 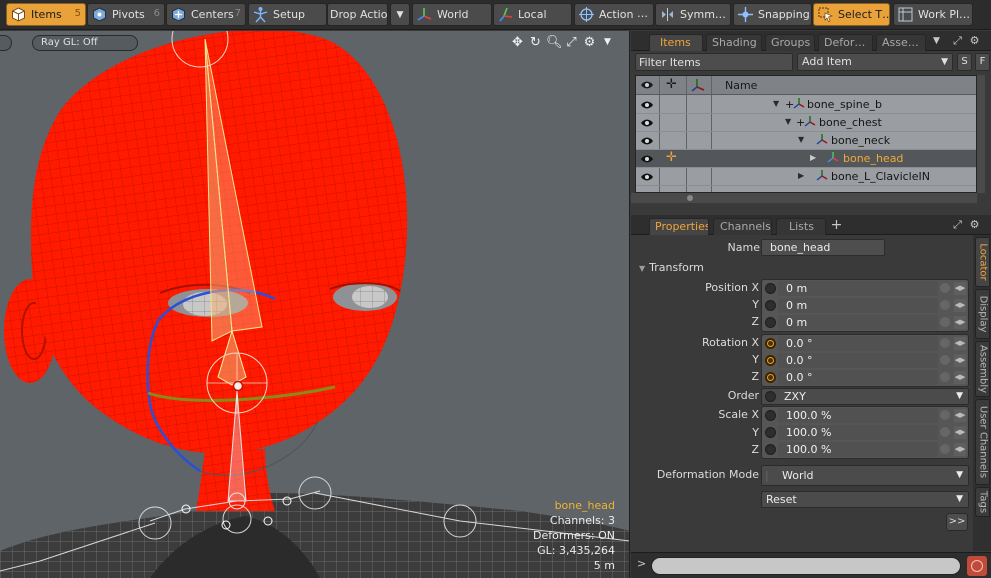 What do you see at coordinates (671, 84) in the screenshot?
I see `lock-column-icon: ✛` at bounding box center [671, 84].